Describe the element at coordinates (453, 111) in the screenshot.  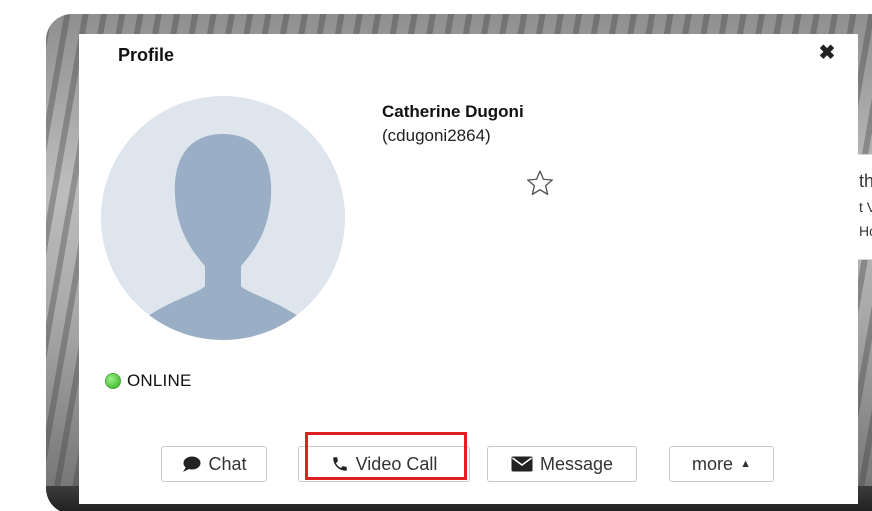
I see `user-name: Catherine Dugoni` at that location.